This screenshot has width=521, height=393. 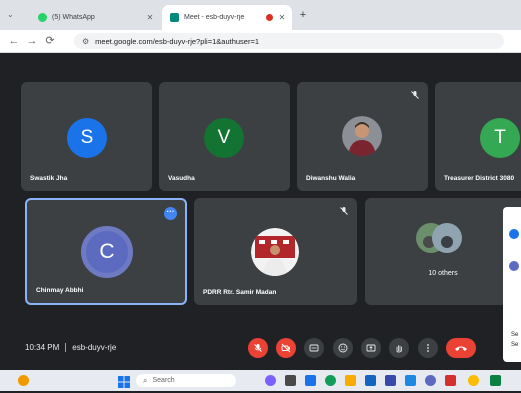 I want to click on tab-meet: Meet - esb-duyv-rje ✕, so click(x=227, y=17).